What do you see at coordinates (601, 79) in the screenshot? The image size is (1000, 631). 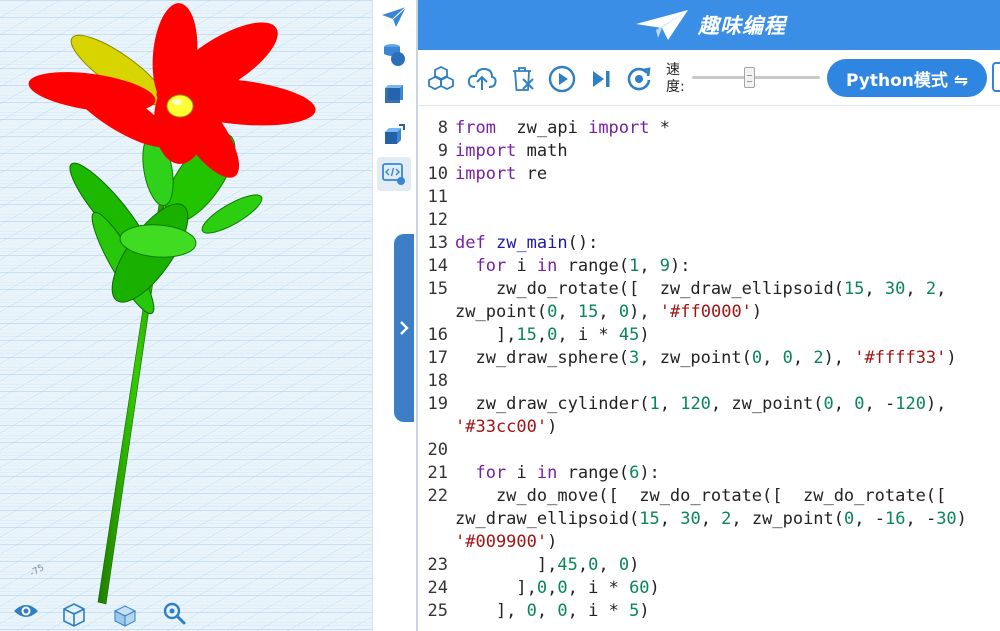 I see `step-button` at bounding box center [601, 79].